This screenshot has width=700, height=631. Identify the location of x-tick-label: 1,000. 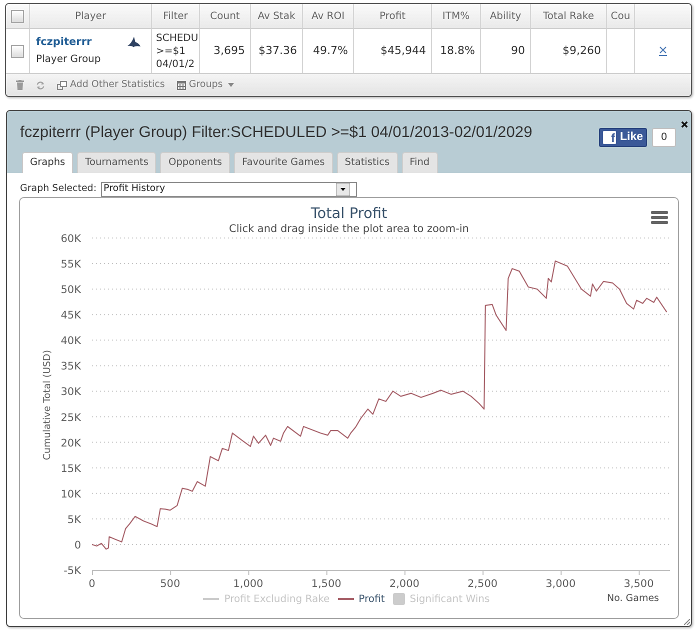
(248, 584).